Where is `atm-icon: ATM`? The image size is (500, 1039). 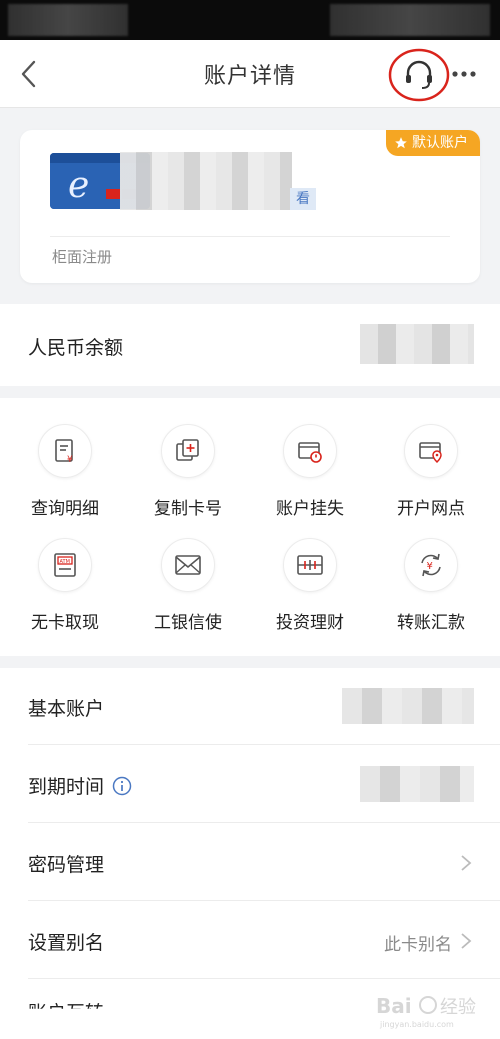 atm-icon: ATM is located at coordinates (65, 565).